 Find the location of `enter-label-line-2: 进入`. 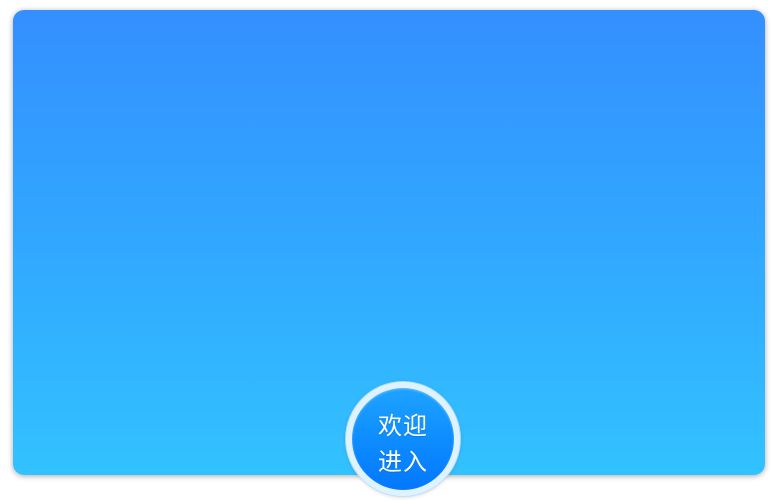

enter-label-line-2: 进入 is located at coordinates (403, 462).